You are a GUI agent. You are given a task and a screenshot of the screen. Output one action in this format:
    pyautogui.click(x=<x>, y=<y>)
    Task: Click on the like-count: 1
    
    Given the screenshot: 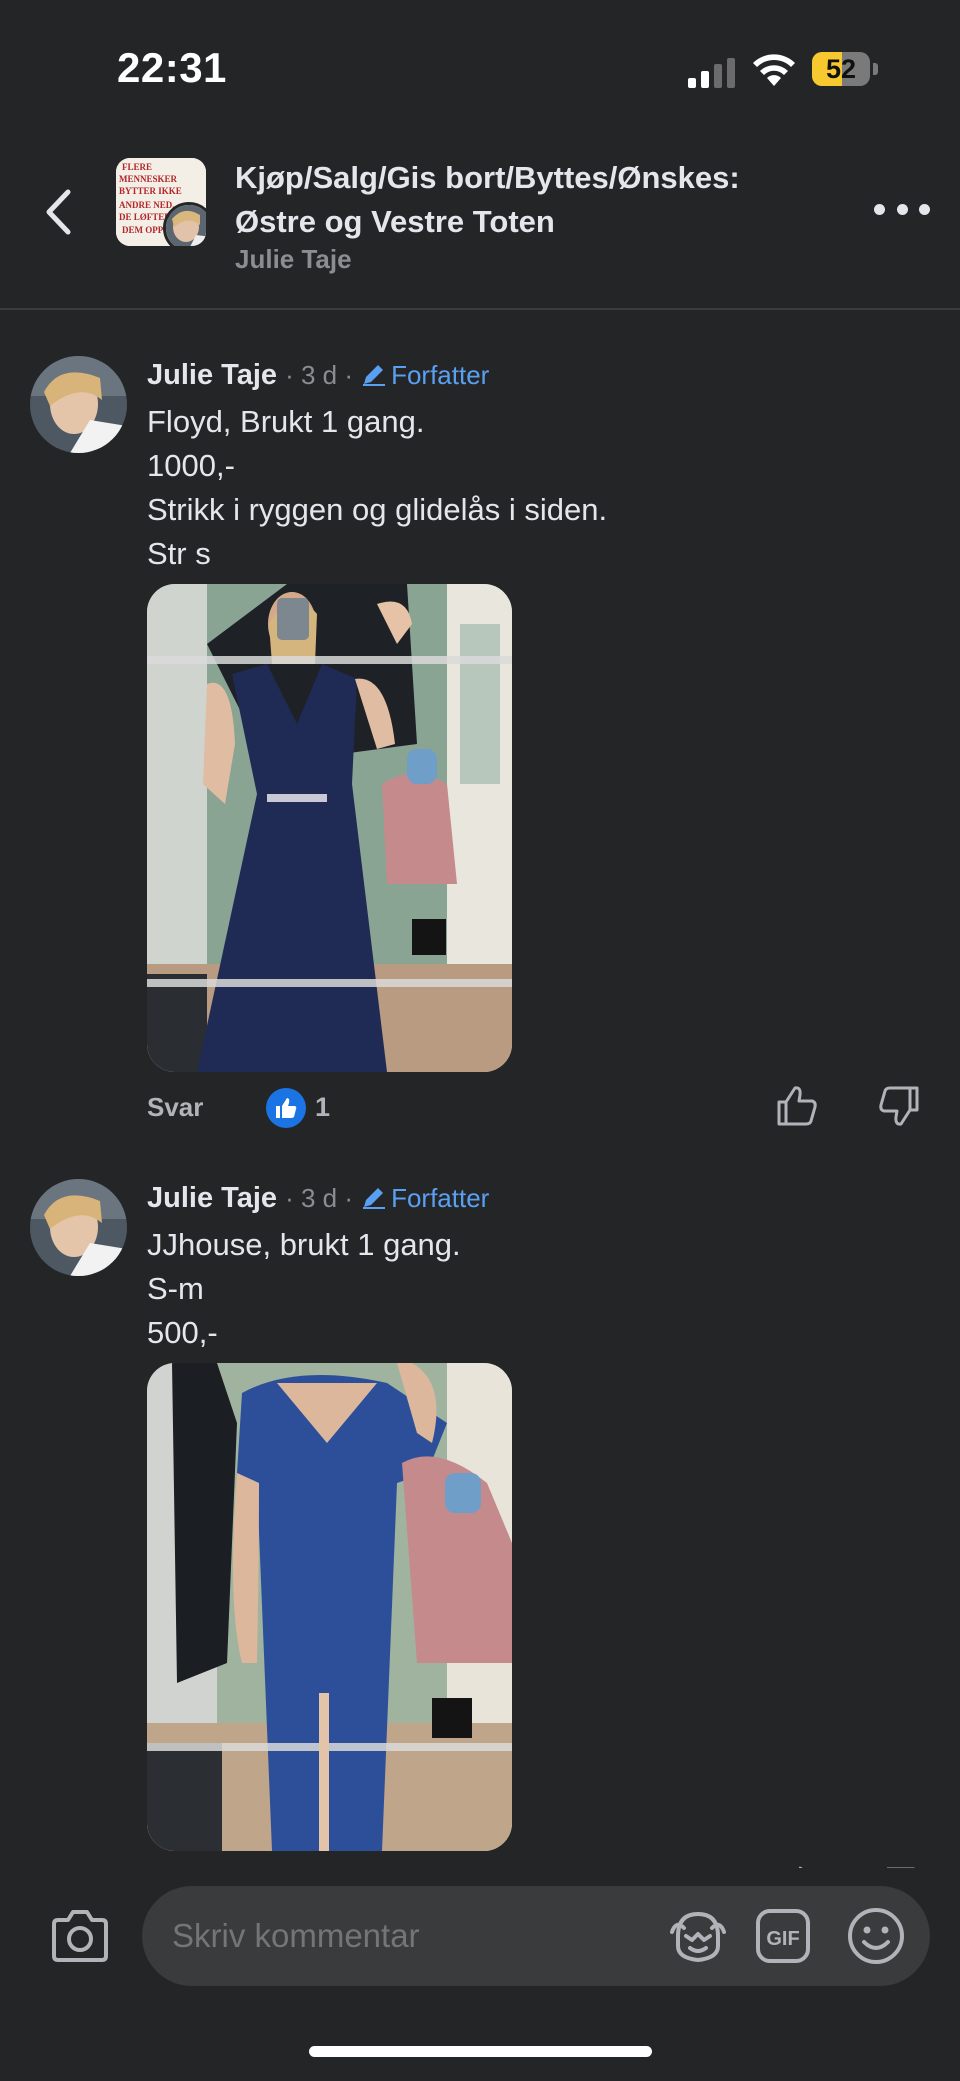 What is the action you would take?
    pyautogui.click(x=323, y=1107)
    